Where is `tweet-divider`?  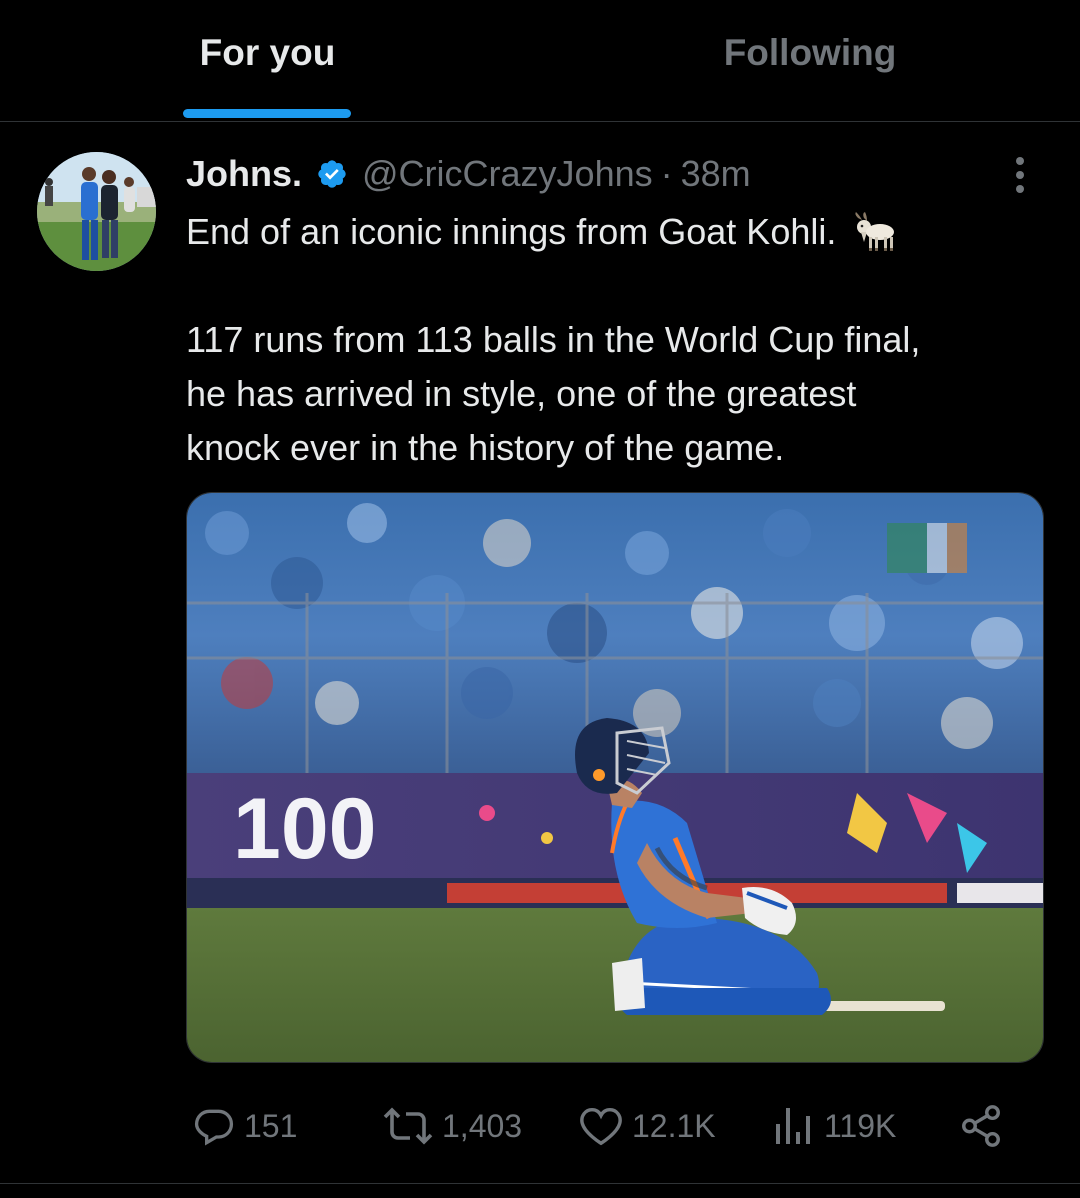
tweet-divider is located at coordinates (540, 1183).